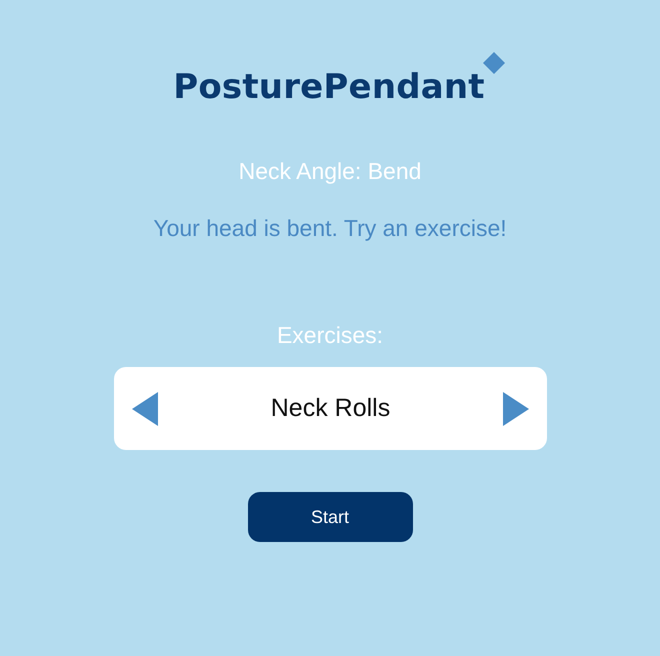  I want to click on posture-message: Your head is bent. Try an exercise!, so click(330, 228).